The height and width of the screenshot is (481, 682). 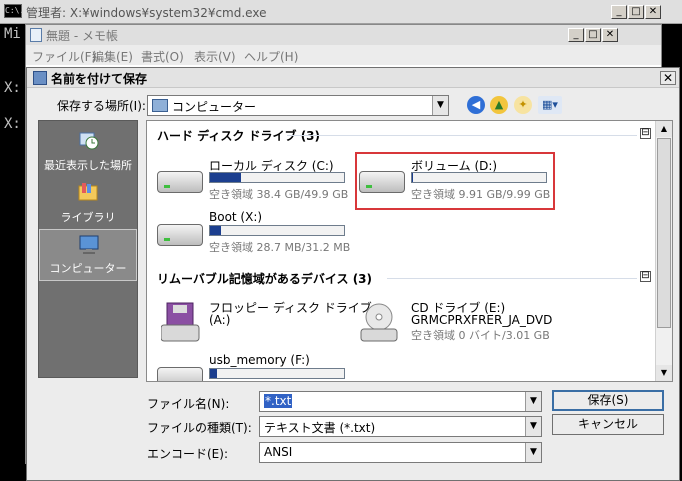 What do you see at coordinates (187, 454) in the screenshot?
I see `encoding-label: エンコード(E):` at bounding box center [187, 454].